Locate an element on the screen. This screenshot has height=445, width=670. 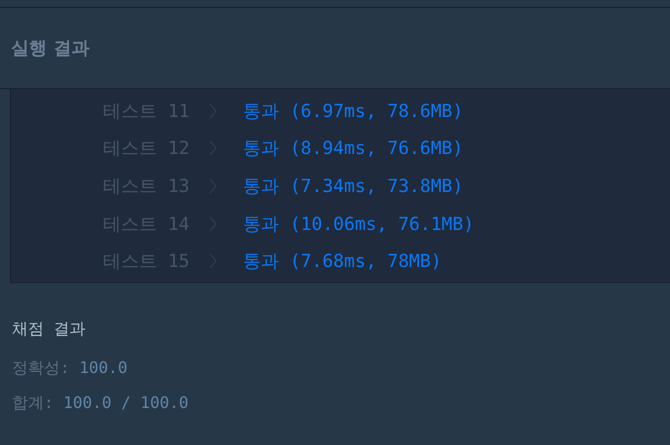
score-label: 합계: is located at coordinates (33, 402).